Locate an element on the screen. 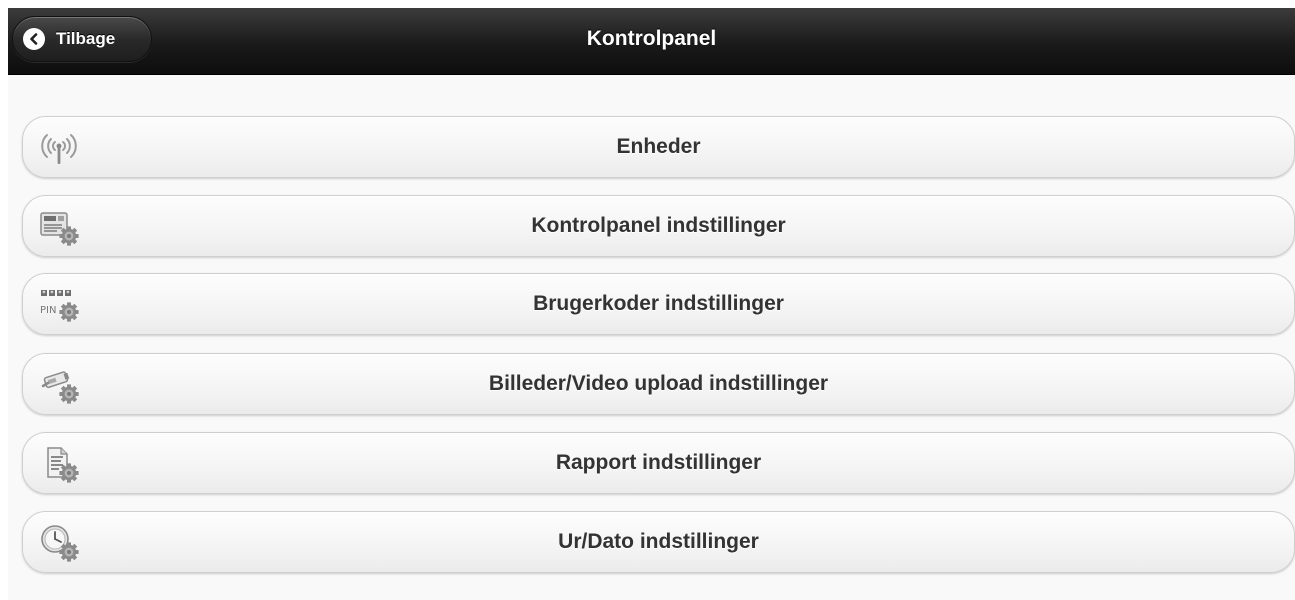  menu-item-kontrolpanel-indstillinger: Kontrolpanel indstillinger is located at coordinates (658, 226).